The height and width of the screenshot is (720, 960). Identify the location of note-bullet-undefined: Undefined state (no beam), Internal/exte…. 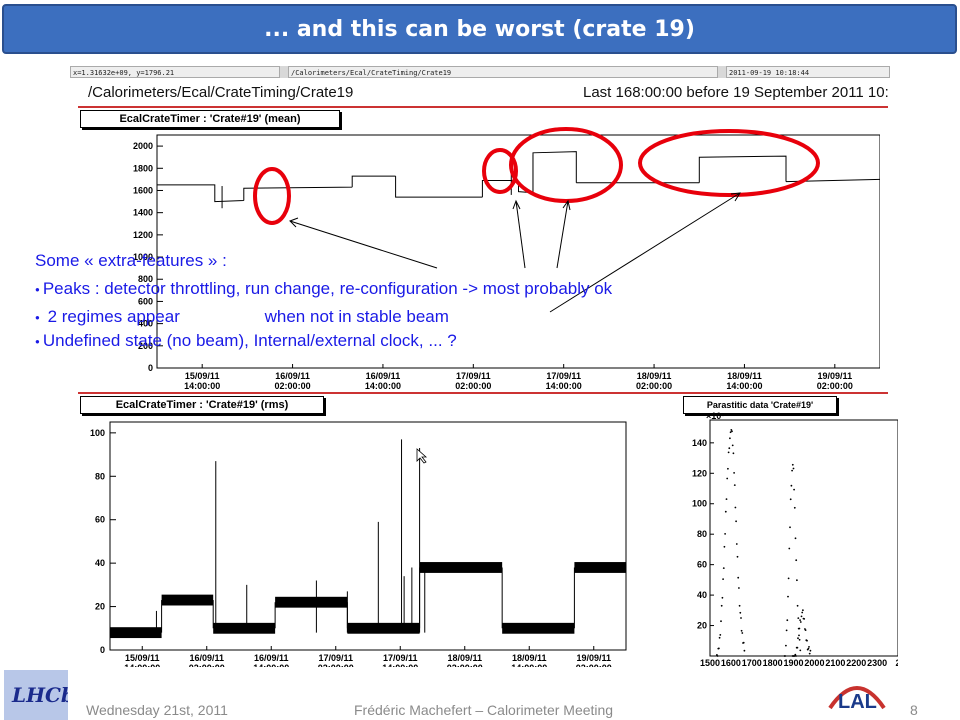
(246, 341).